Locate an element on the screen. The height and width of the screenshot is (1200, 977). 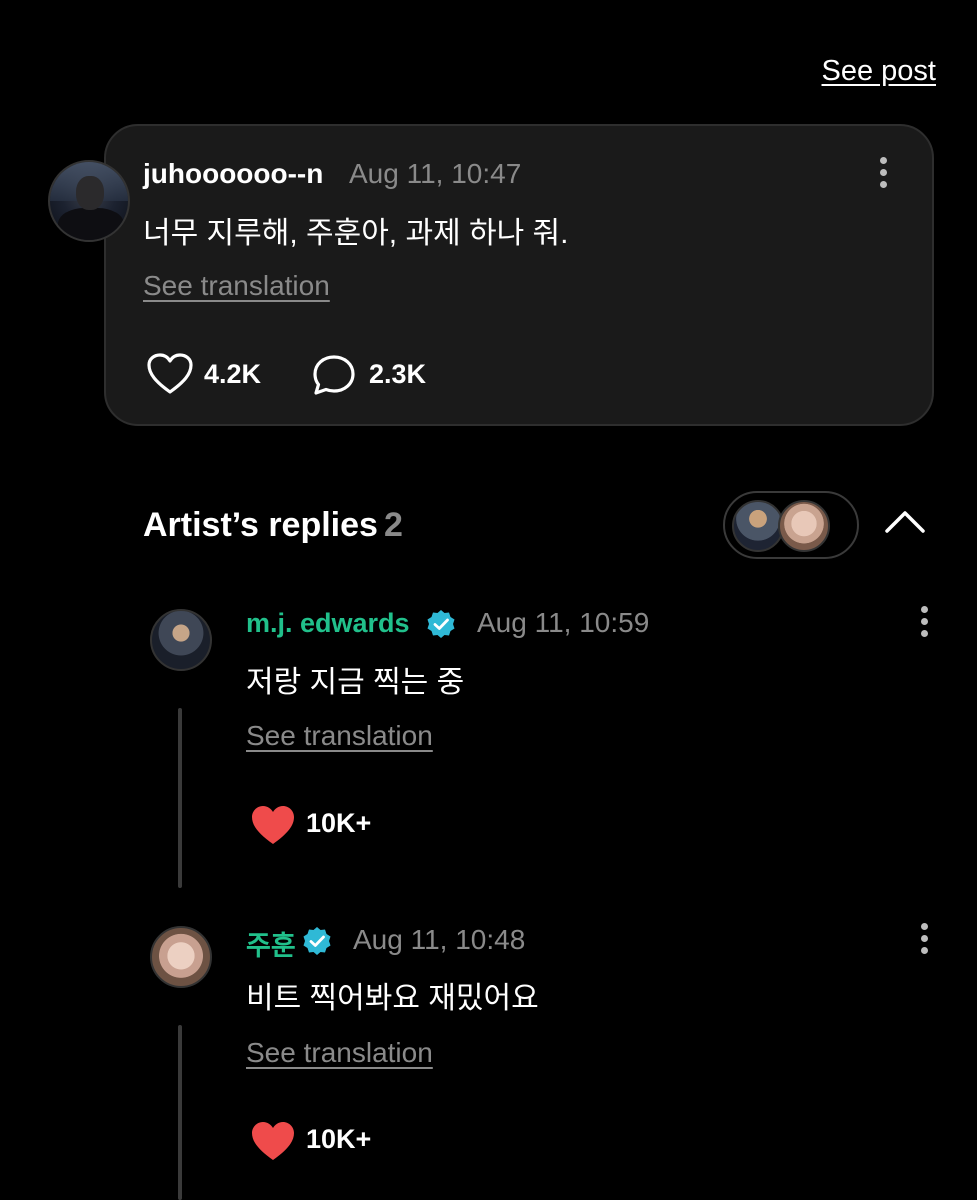
reply-body: 비트 찍어봐요 재밌어요 is located at coordinates (392, 998).